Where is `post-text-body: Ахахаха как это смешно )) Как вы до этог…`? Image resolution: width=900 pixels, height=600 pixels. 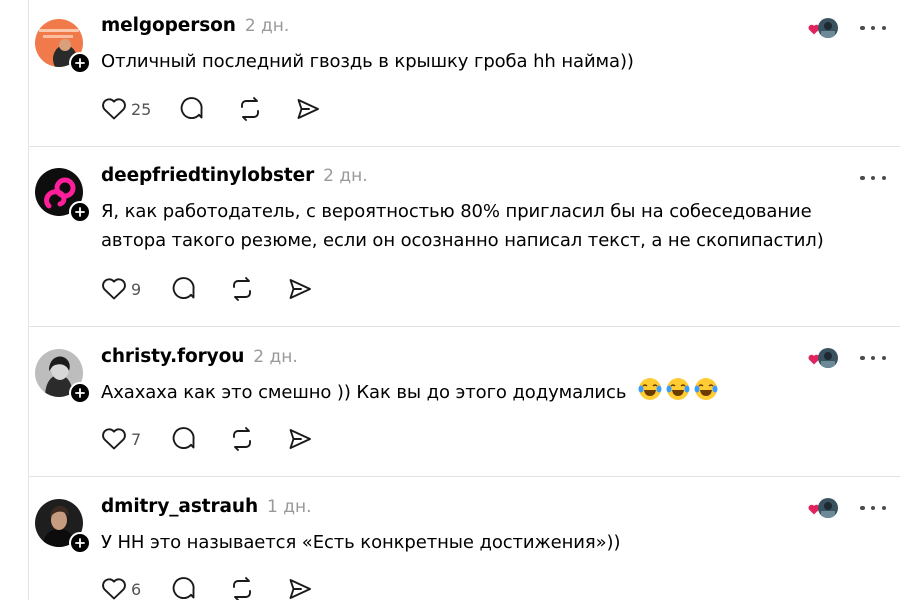
post-text-body: Ахахаха как это смешно )) Как вы до этог… is located at coordinates (364, 392).